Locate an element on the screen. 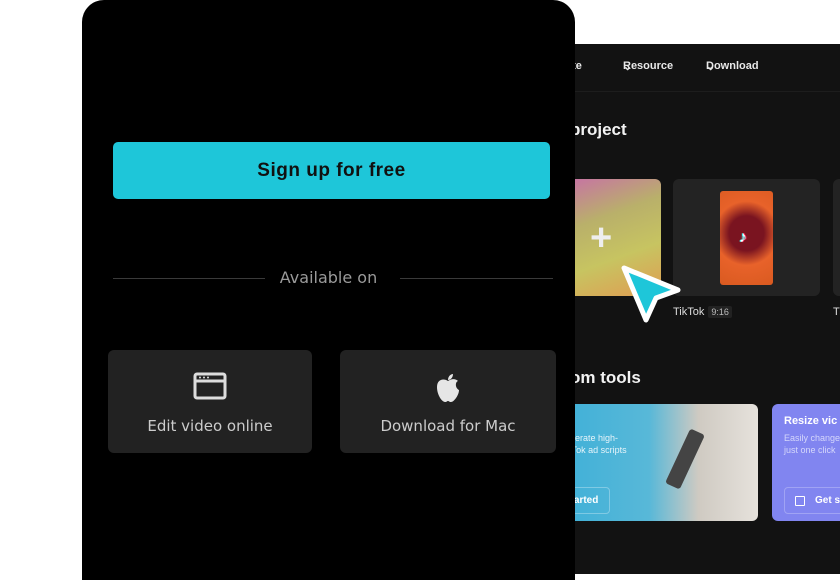 Image resolution: width=840 pixels, height=580 pixels. section-title-tools: om tools is located at coordinates (605, 377).